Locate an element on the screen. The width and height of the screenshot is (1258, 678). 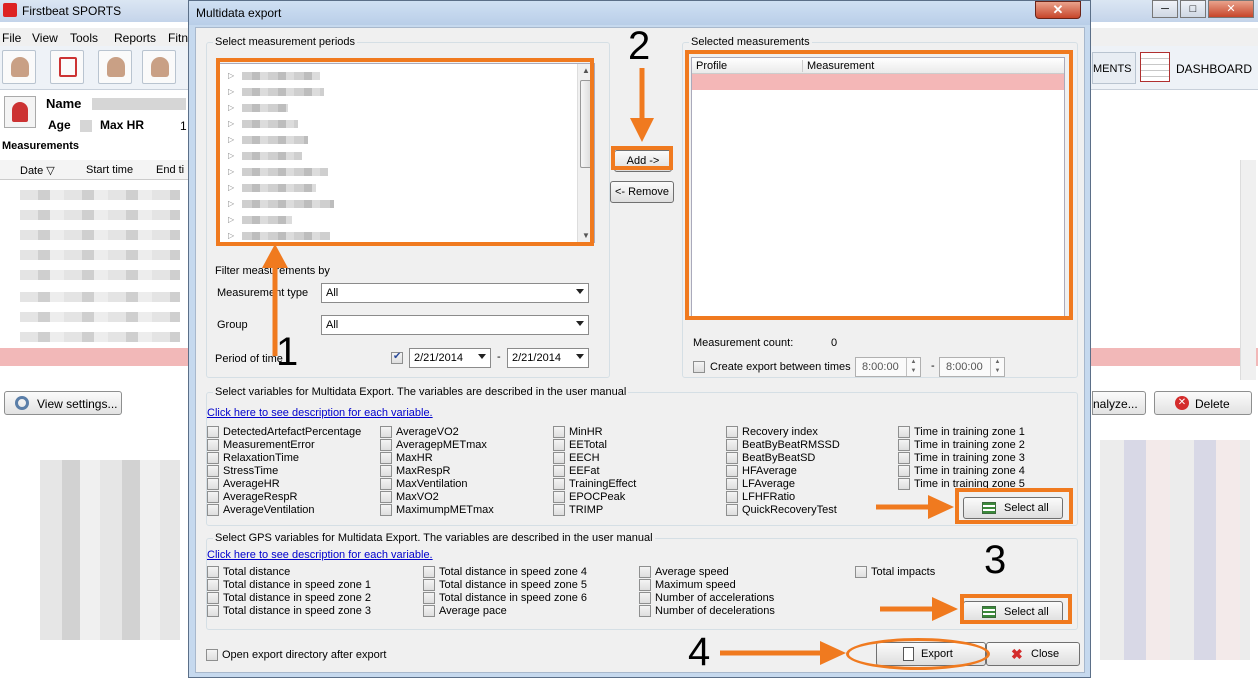
arrow-3b is located at coordinates (919, 609).